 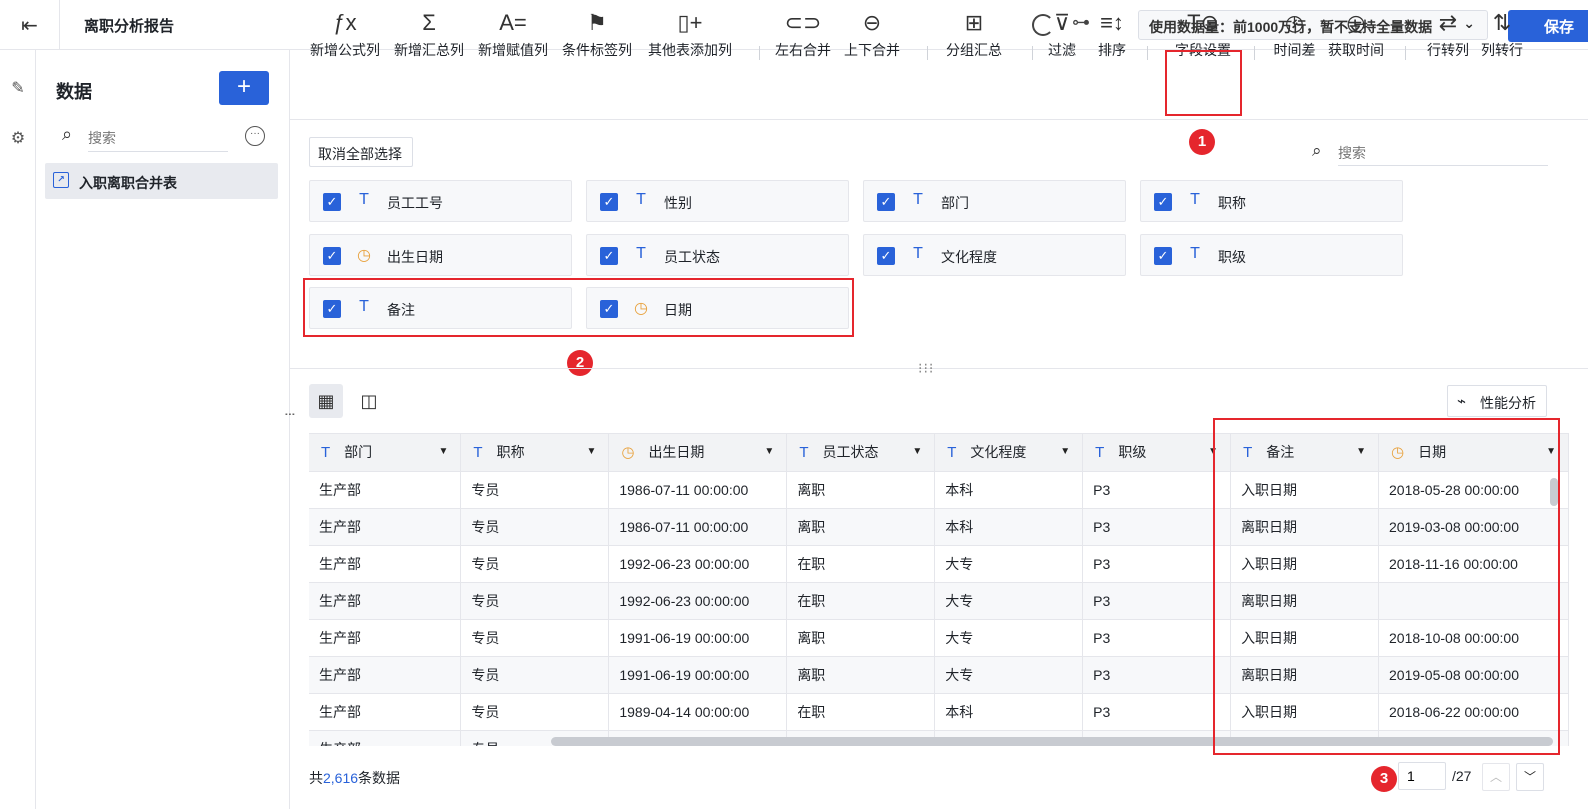 I want to click on column-header: T 部门 ▼, so click(x=385, y=453).